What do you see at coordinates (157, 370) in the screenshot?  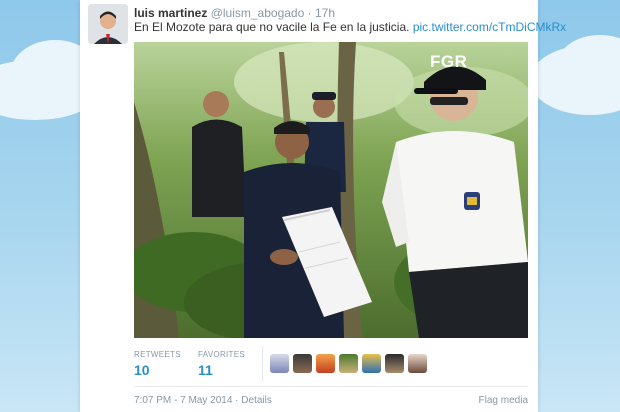 I see `retweets-count: 10` at bounding box center [157, 370].